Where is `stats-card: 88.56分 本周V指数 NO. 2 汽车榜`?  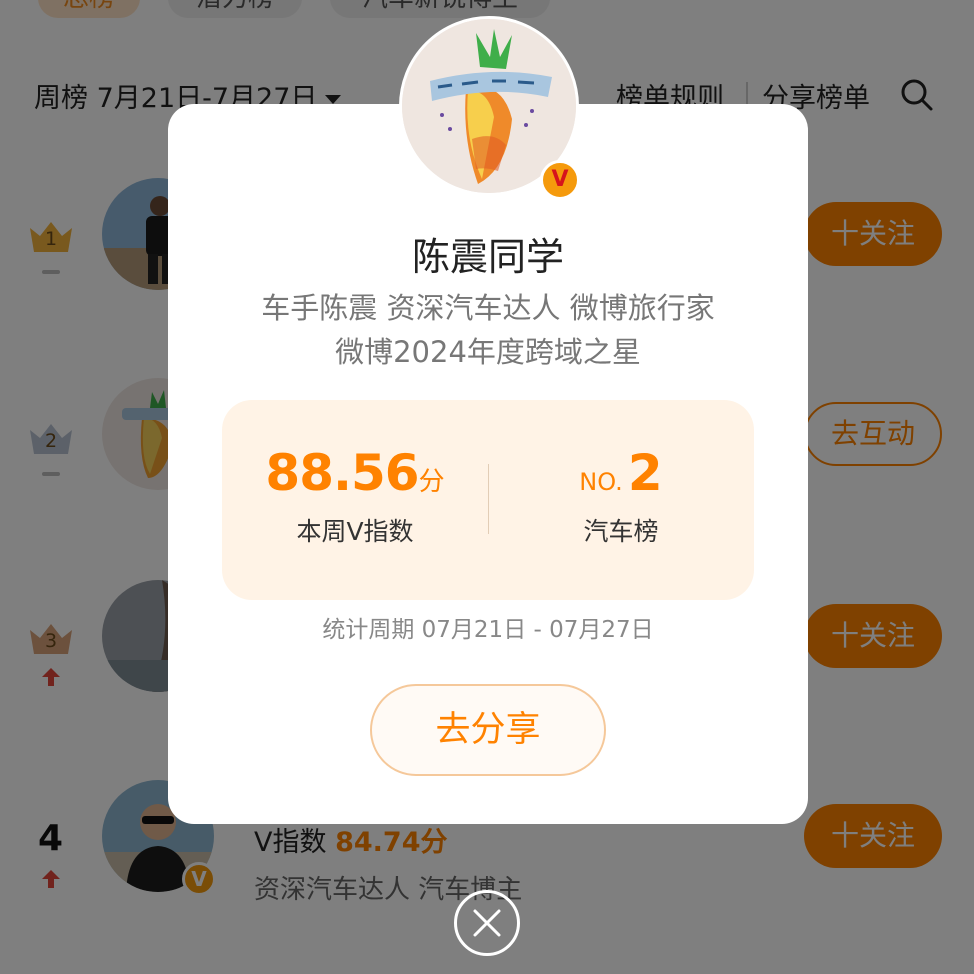
stats-card: 88.56分 本周V指数 NO. 2 汽车榜 is located at coordinates (488, 500).